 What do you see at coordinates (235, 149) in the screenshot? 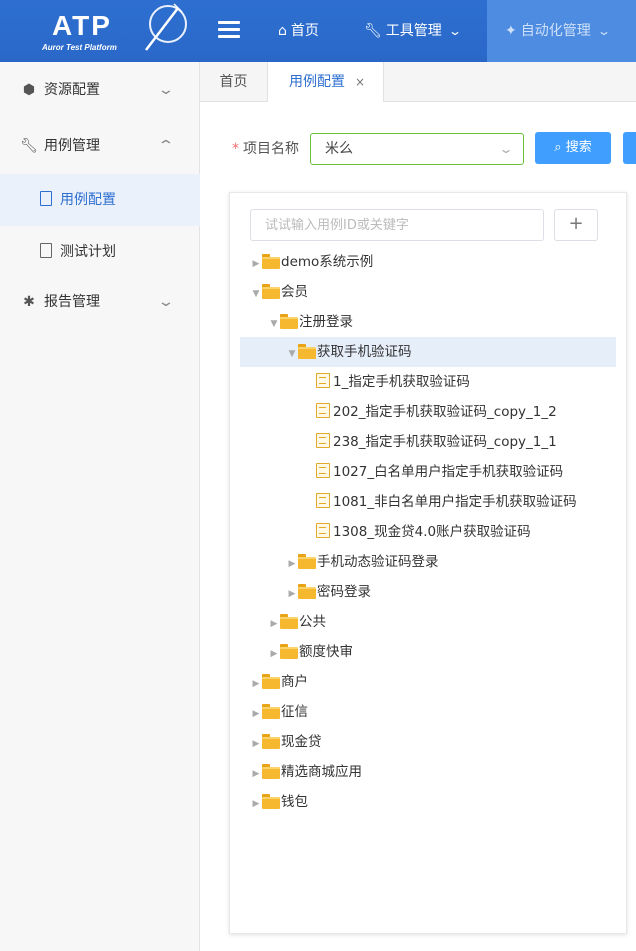
I see `required-mark: *` at bounding box center [235, 149].